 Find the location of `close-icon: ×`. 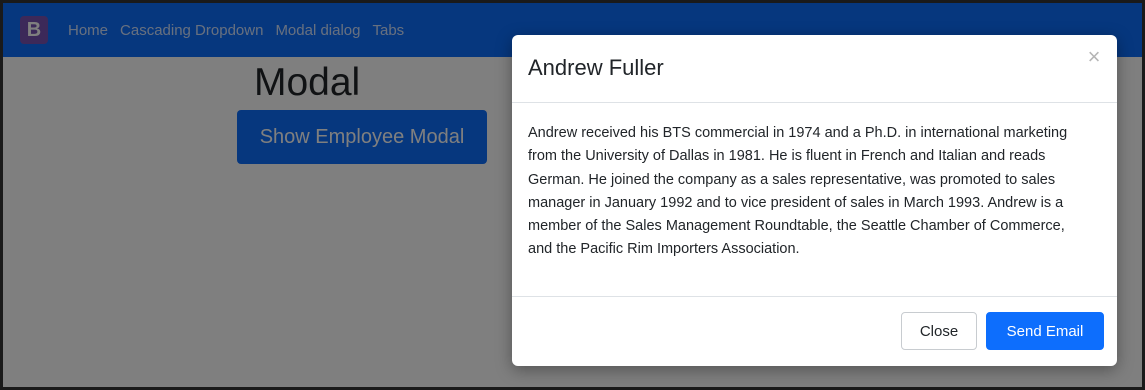

close-icon: × is located at coordinates (1094, 57).